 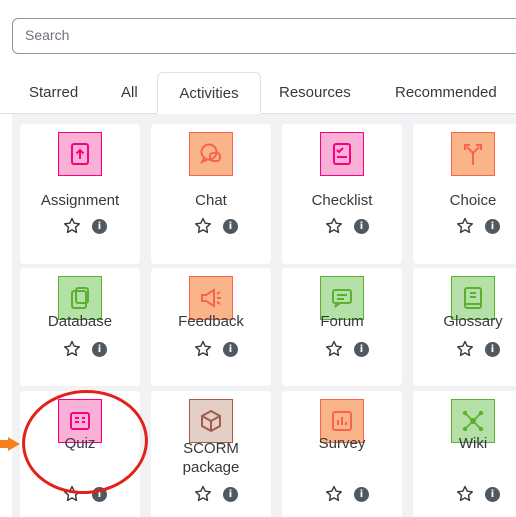 I want to click on search-input, so click(x=265, y=35).